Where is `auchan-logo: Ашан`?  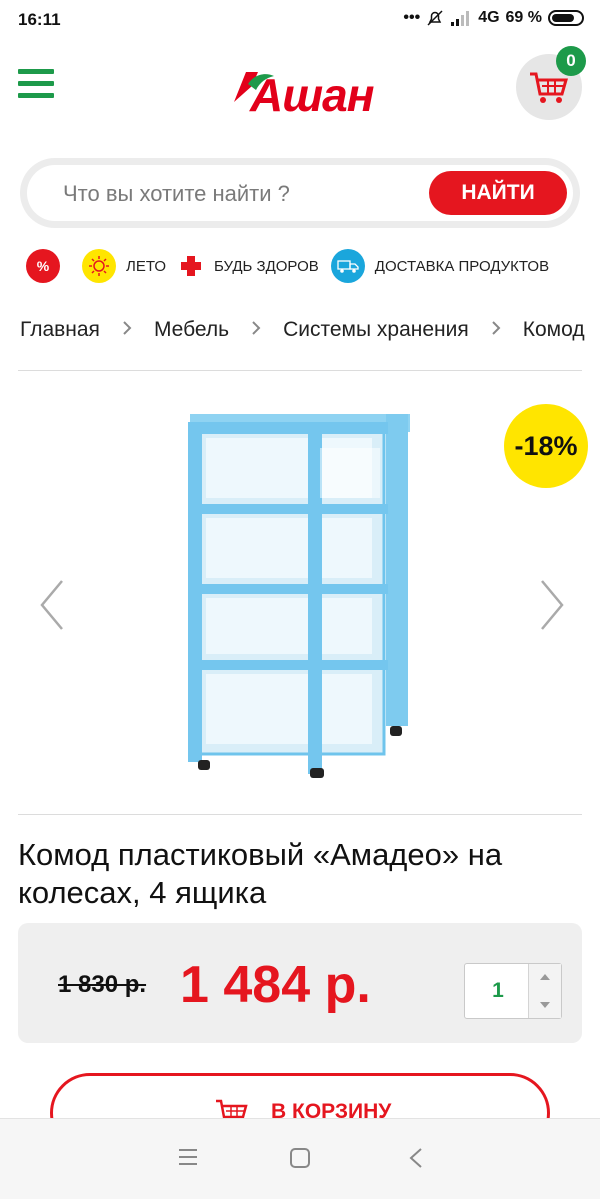
auchan-logo: Ашан is located at coordinates (305, 91).